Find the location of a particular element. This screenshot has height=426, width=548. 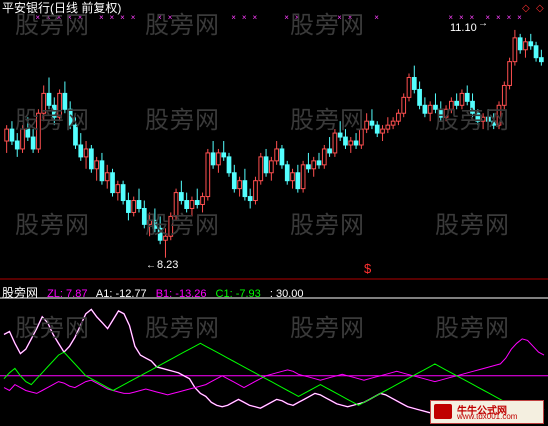

logo-mark-icon is located at coordinates (443, 411).